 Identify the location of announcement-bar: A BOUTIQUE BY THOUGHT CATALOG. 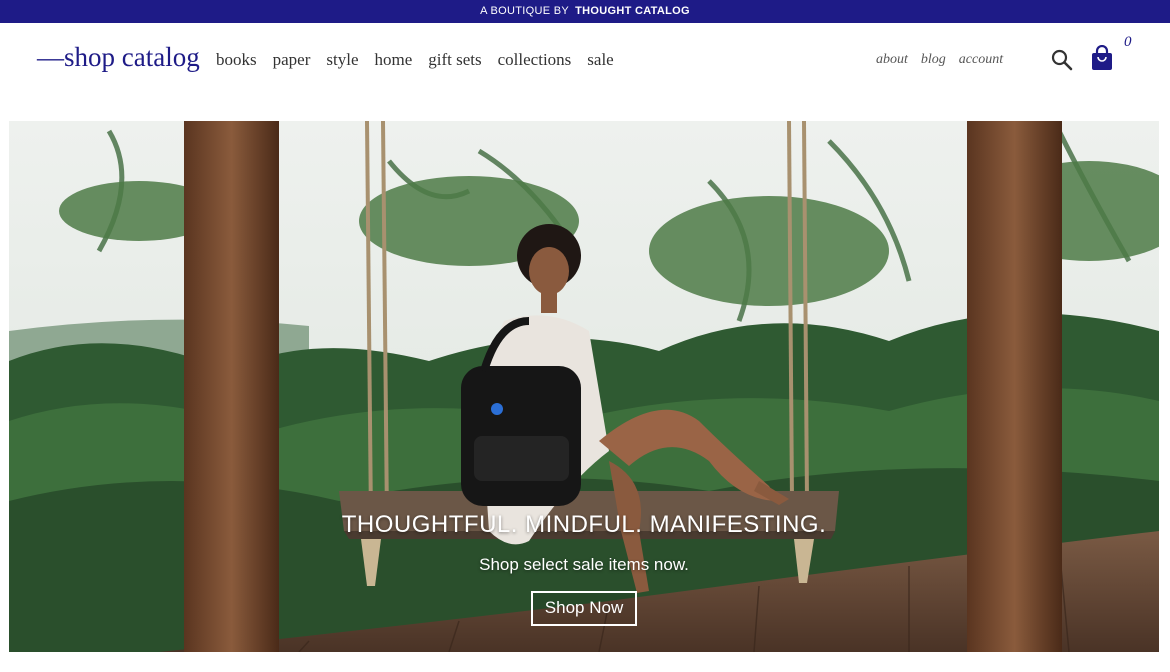
(585, 11).